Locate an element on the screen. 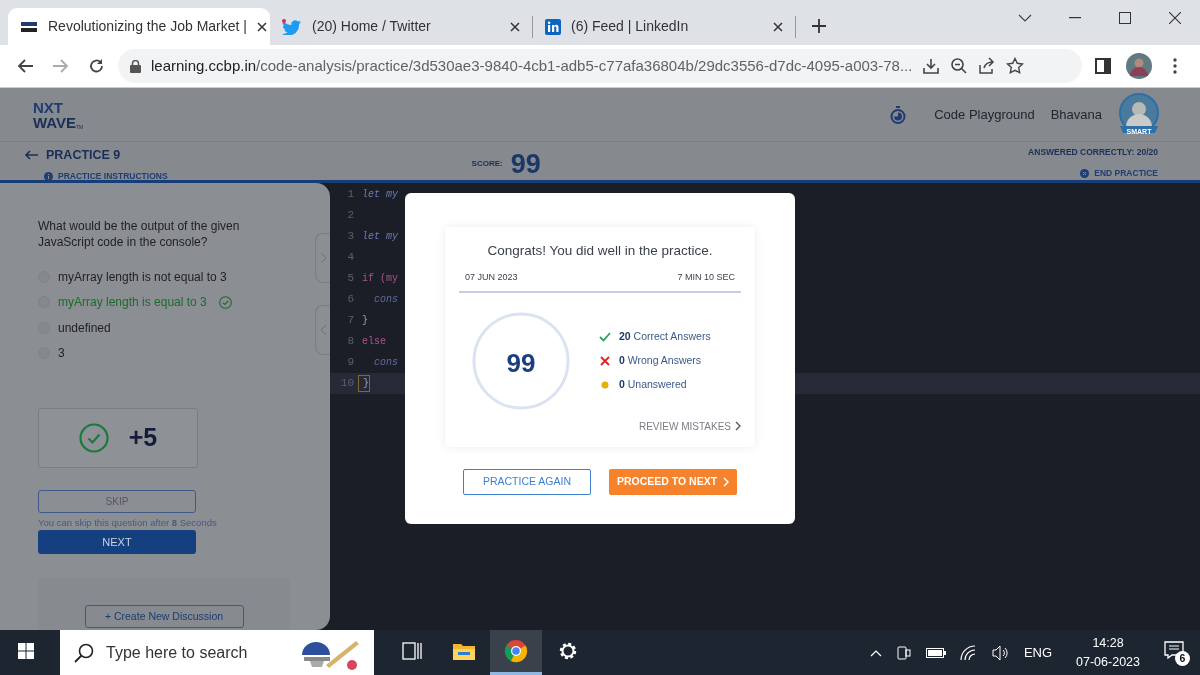 This screenshot has height=675, width=1200. instructions-link: PRACTICE INSTRUCTIONS is located at coordinates (96, 176).